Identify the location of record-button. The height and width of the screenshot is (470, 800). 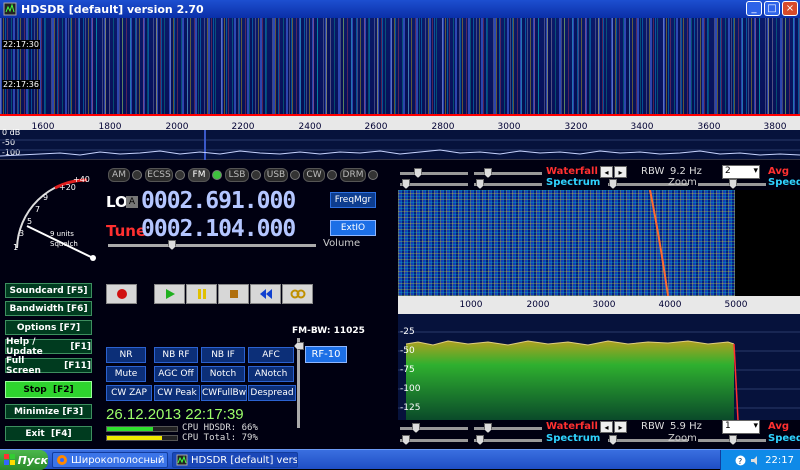
(121, 294).